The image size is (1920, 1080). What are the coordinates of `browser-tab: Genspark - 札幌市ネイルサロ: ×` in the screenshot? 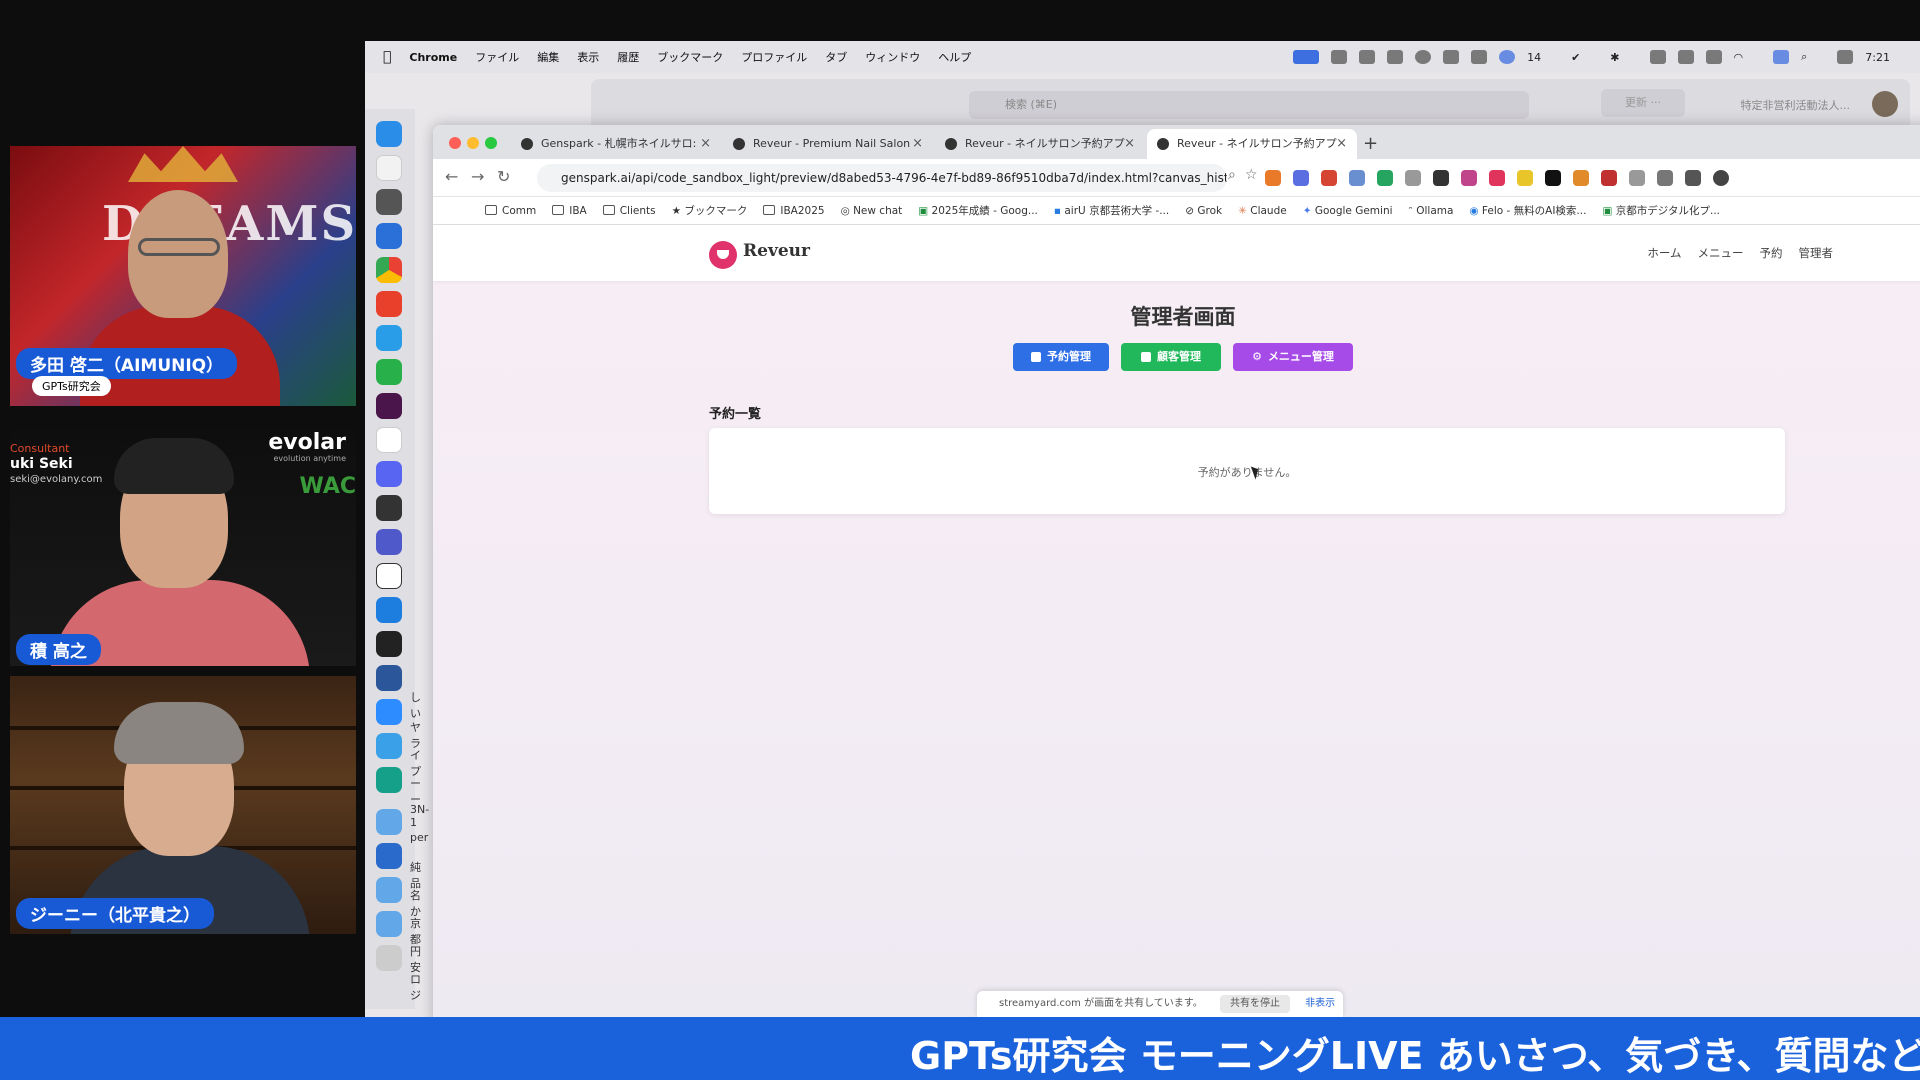 It's located at (616, 144).